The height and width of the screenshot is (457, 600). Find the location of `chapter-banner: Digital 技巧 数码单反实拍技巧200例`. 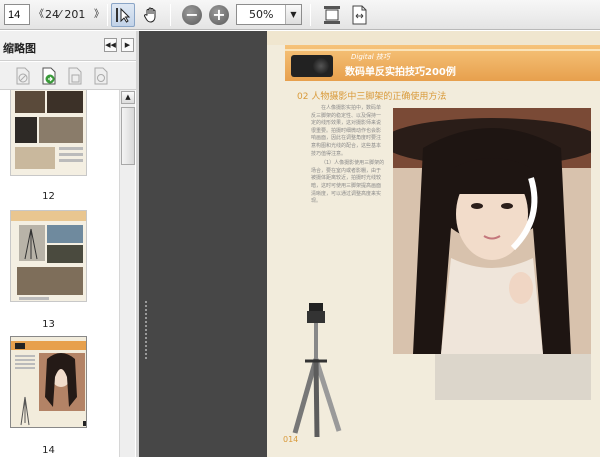

chapter-banner: Digital 技巧 数码单反实拍技巧200例 is located at coordinates (442, 63).